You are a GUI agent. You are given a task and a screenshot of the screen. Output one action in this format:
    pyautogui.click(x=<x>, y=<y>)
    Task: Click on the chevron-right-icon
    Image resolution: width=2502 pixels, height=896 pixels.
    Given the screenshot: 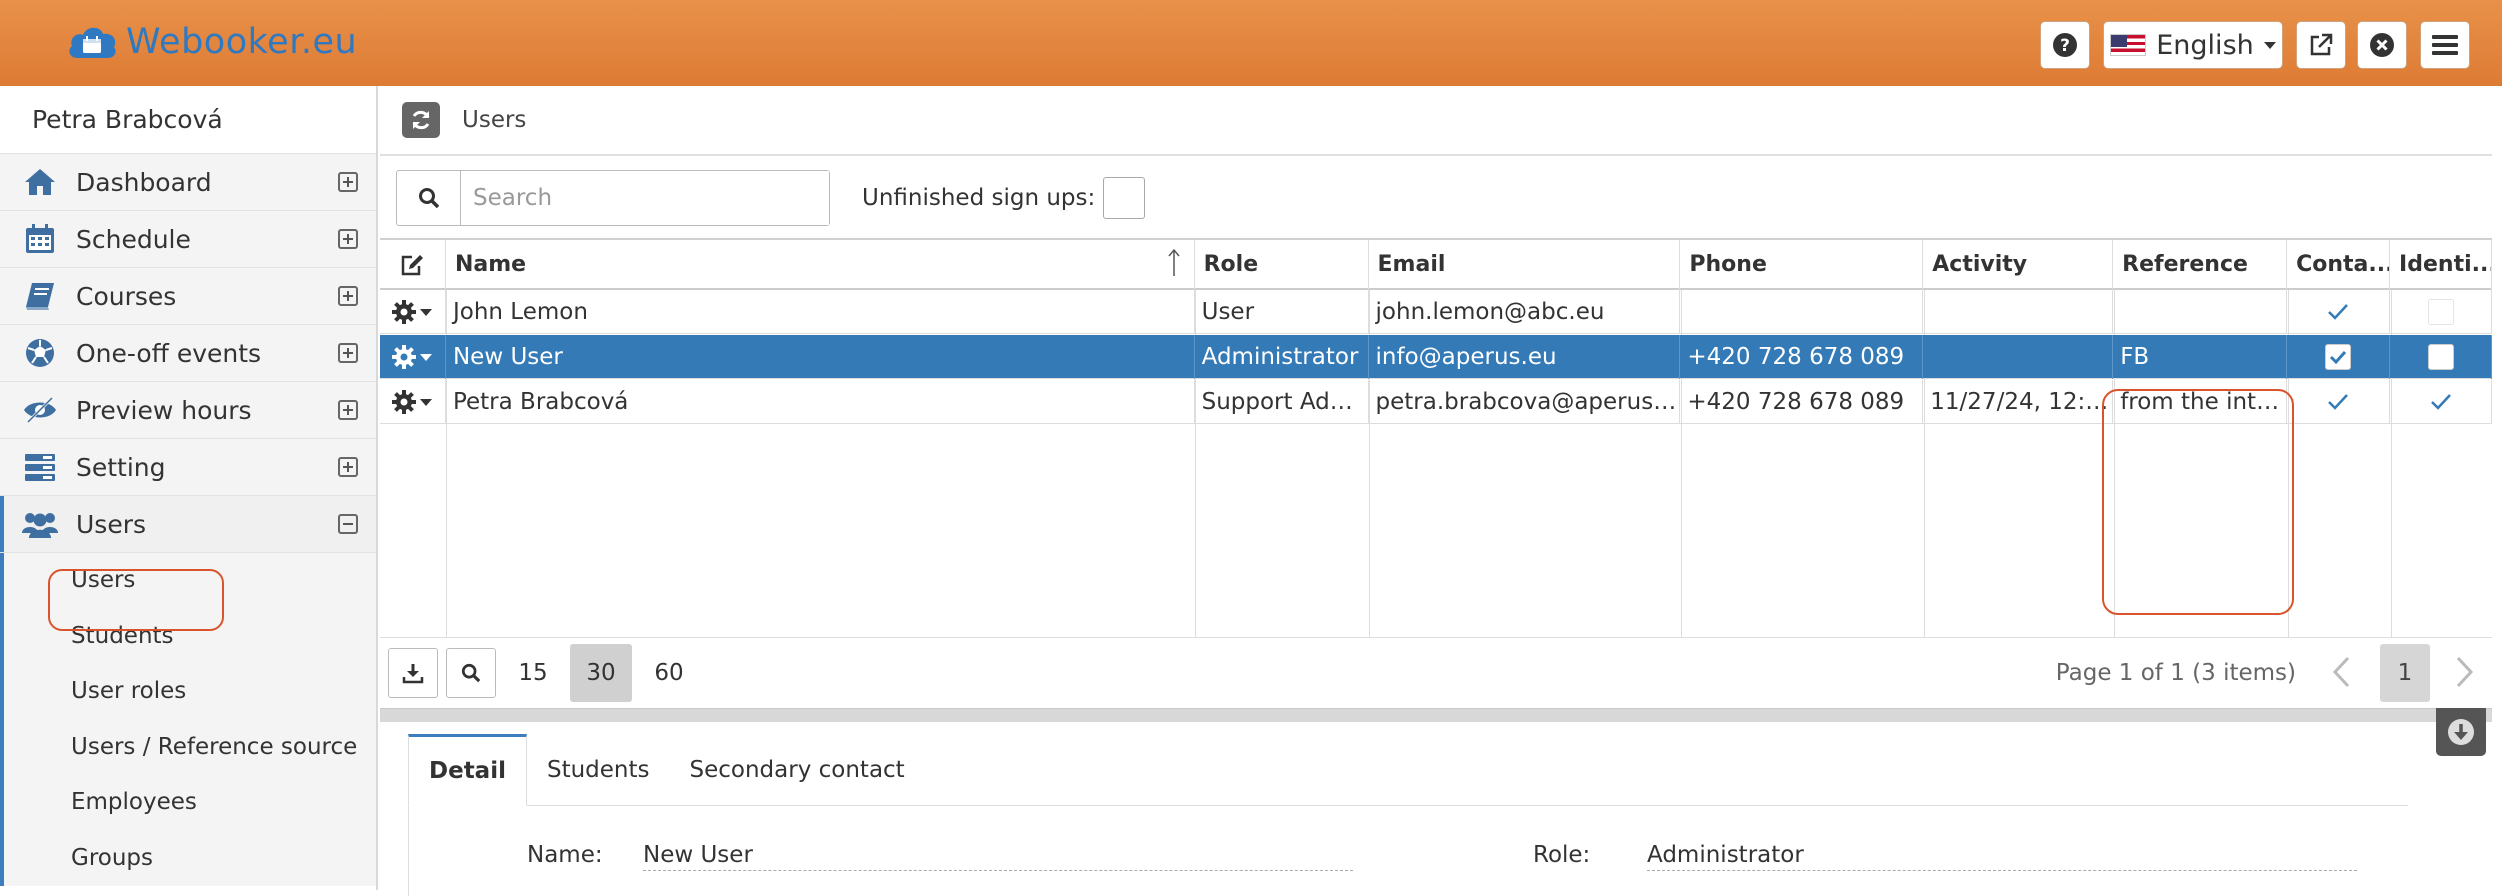 What is the action you would take?
    pyautogui.click(x=2464, y=672)
    